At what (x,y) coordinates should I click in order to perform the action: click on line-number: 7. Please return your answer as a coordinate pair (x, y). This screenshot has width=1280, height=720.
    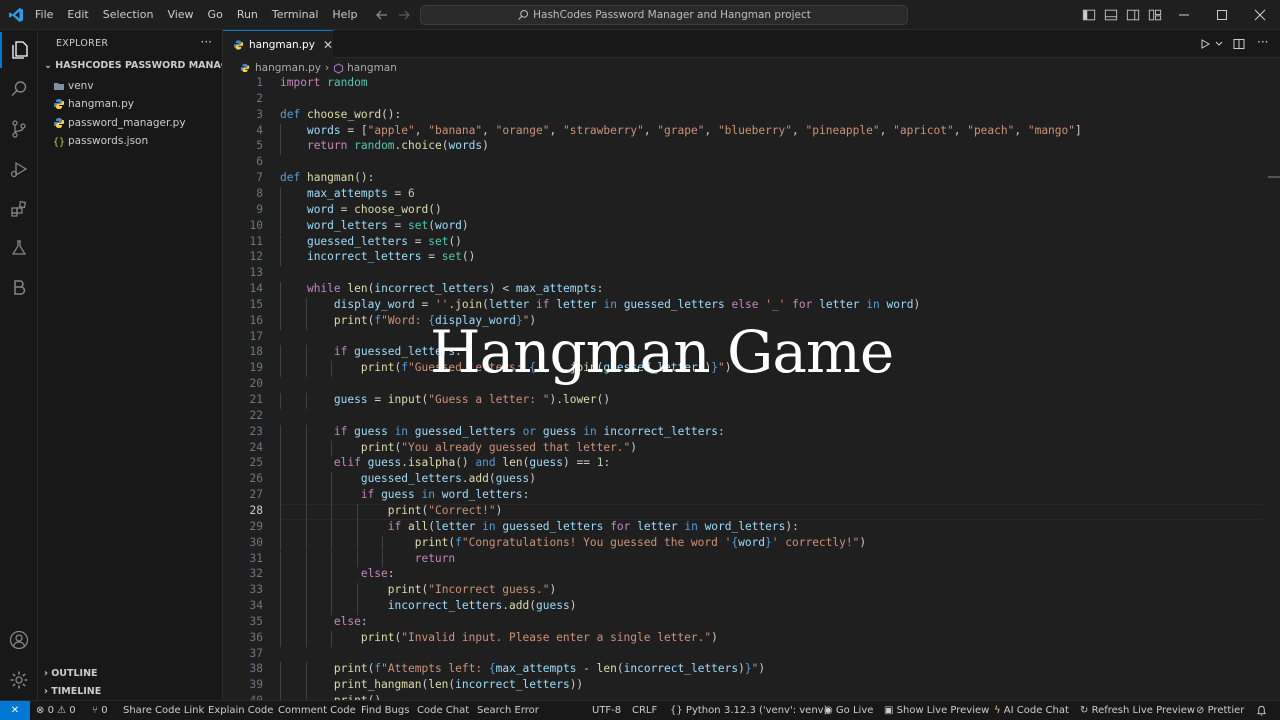
    Looking at the image, I should click on (243, 177).